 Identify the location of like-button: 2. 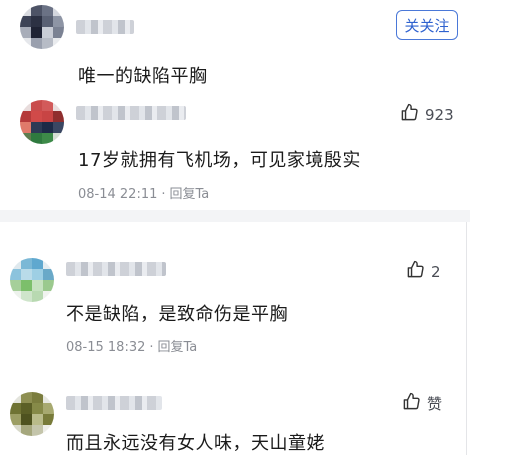
(423, 271).